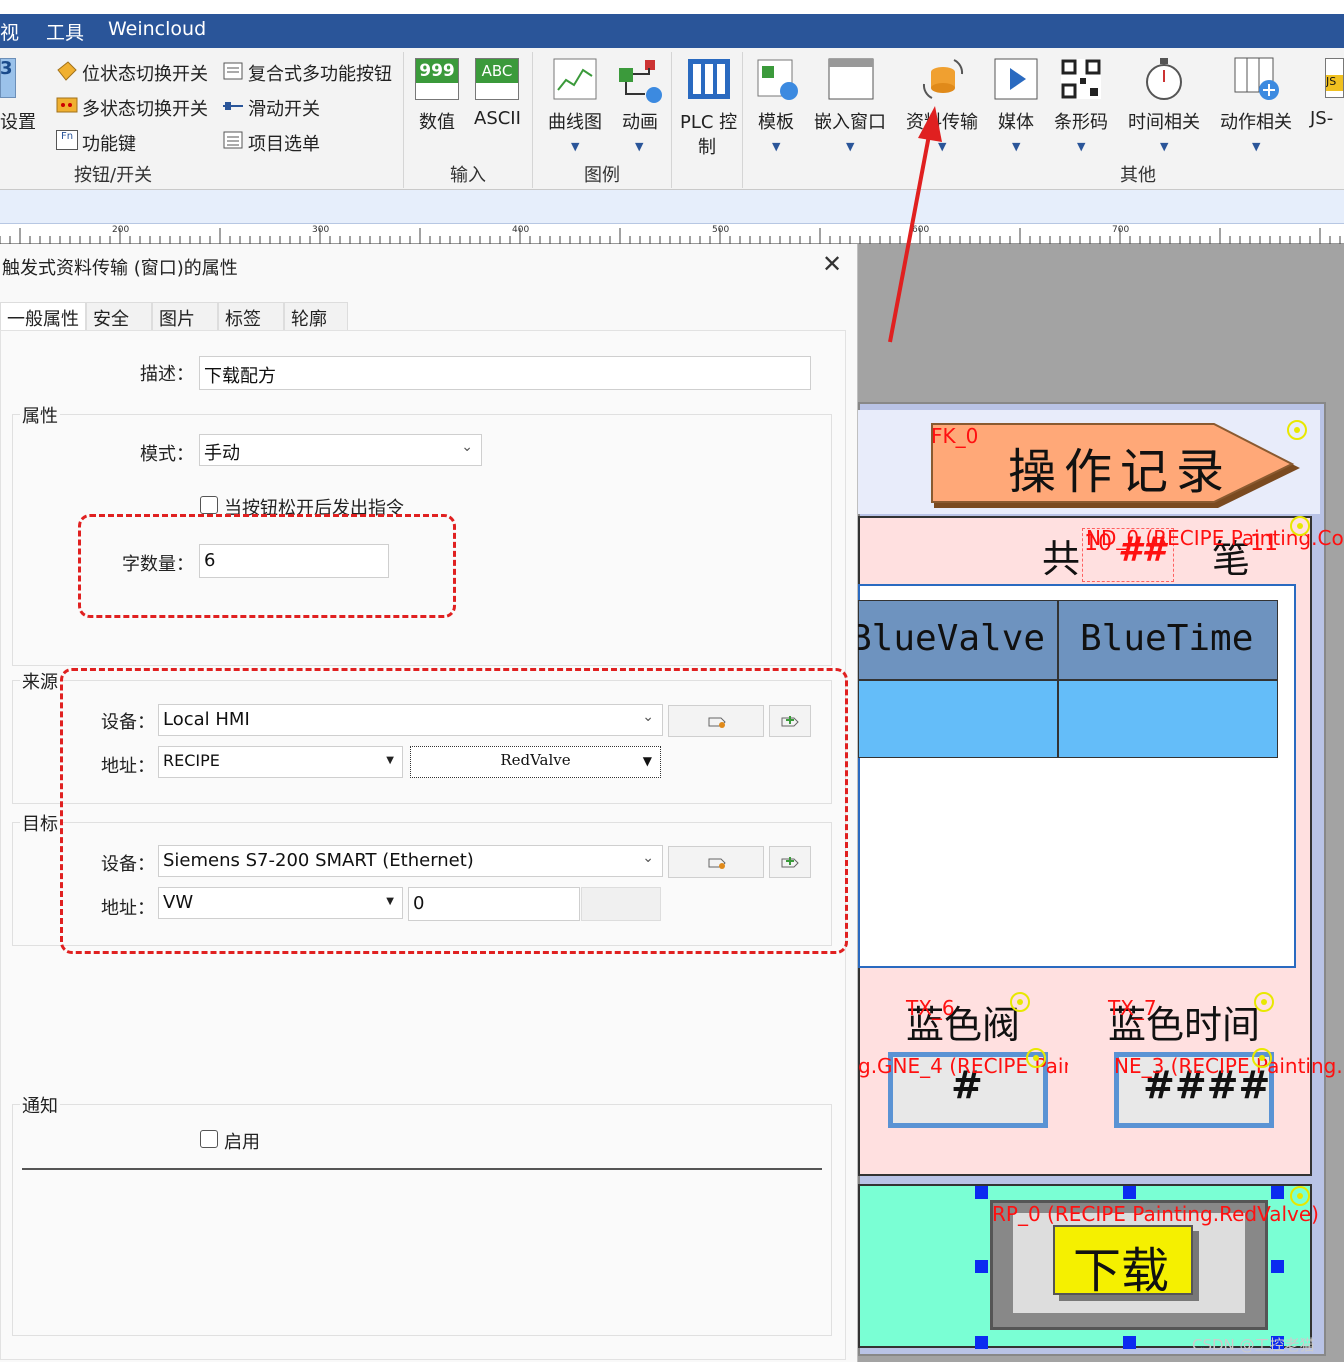 This screenshot has height=1362, width=1344. I want to click on template-button: 模板, so click(776, 121).